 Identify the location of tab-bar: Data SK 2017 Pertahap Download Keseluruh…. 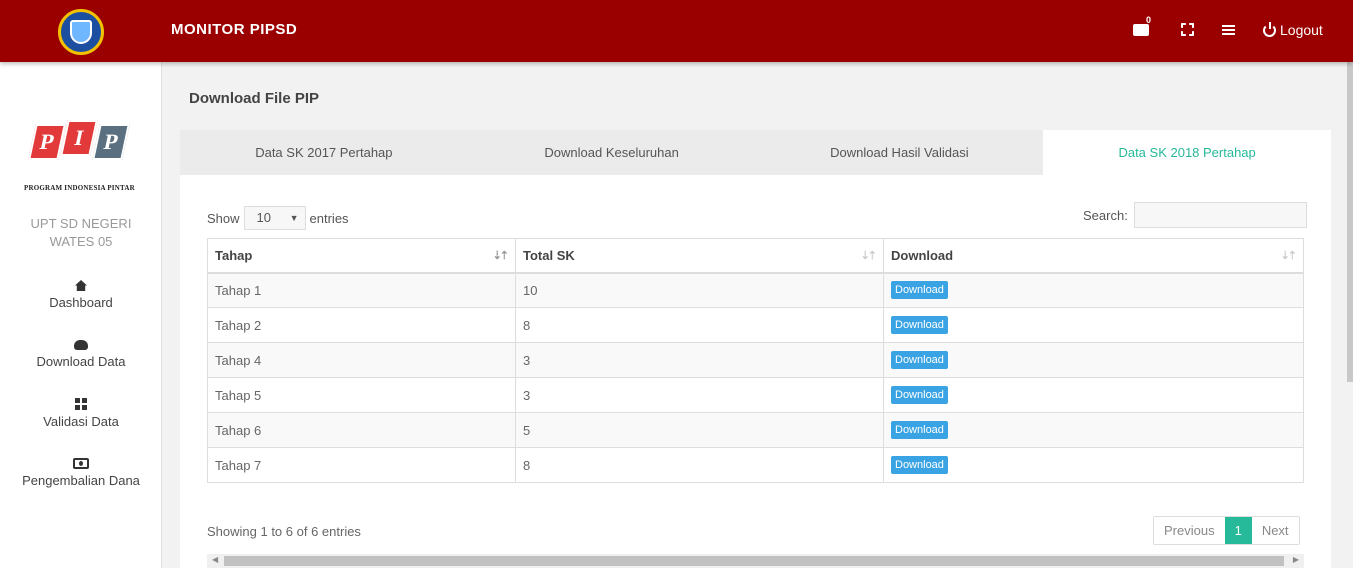
(755, 152).